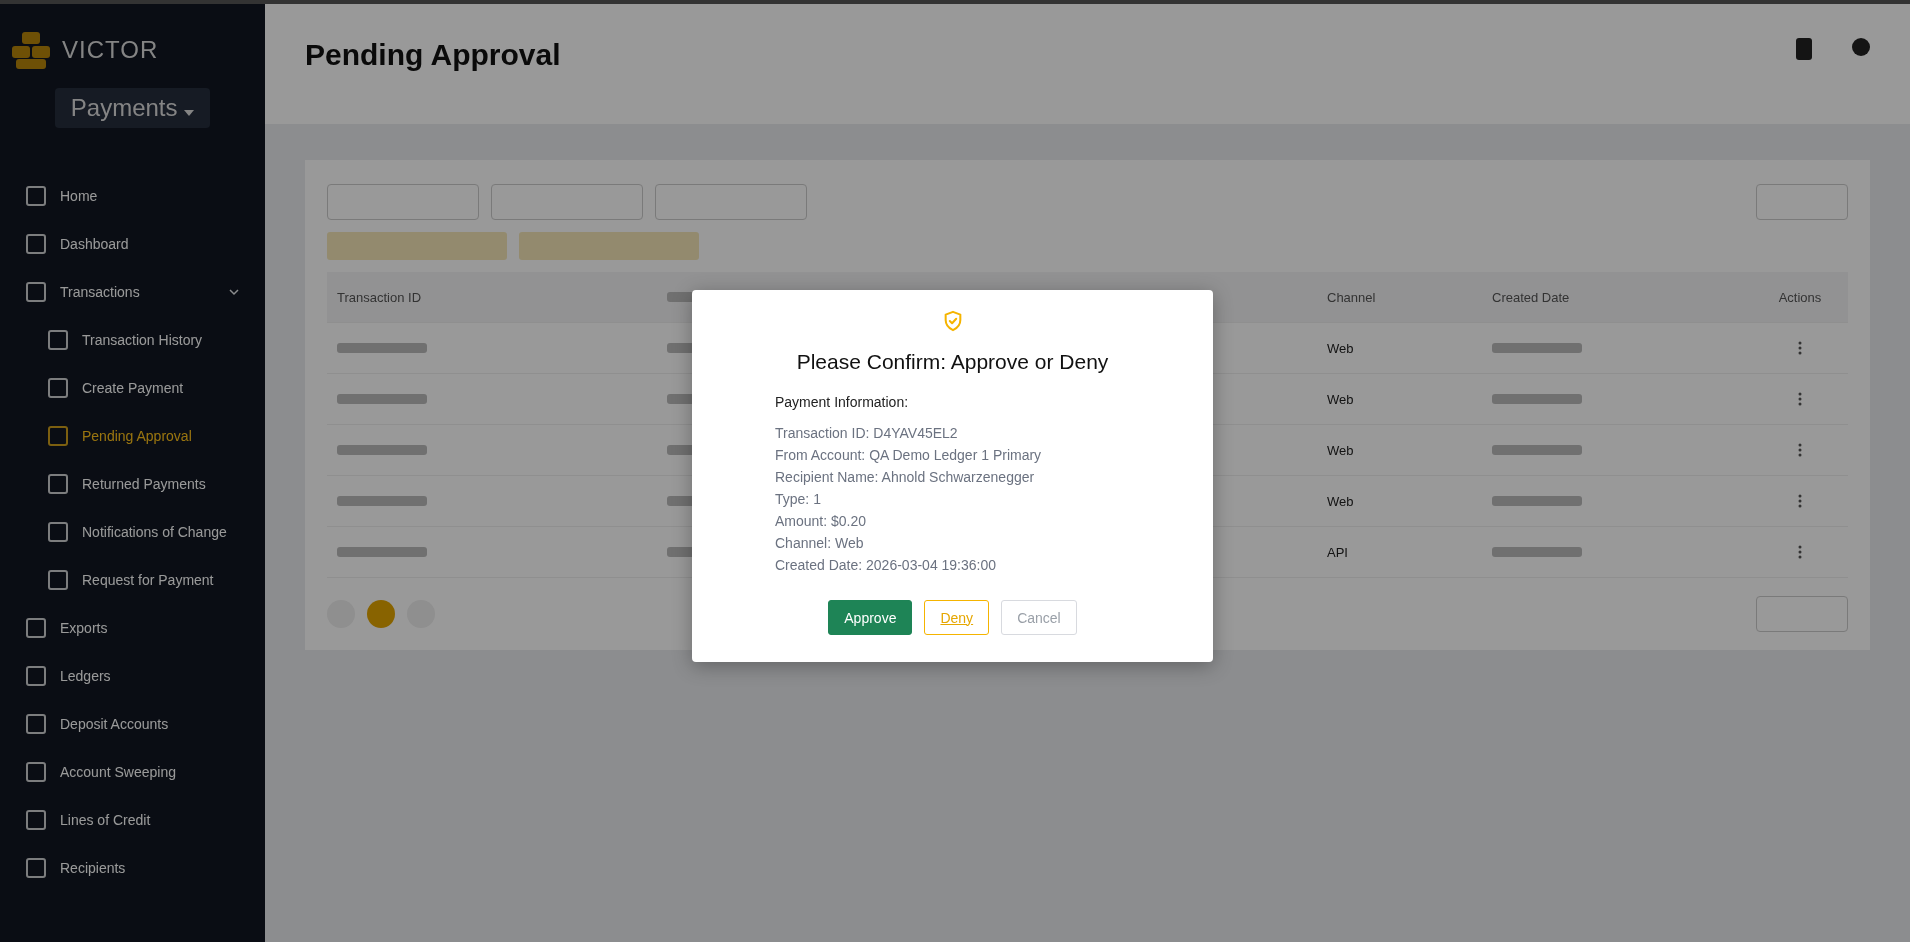 Image resolution: width=1910 pixels, height=942 pixels. What do you see at coordinates (380, 297) in the screenshot?
I see `column-header: Transaction ID` at bounding box center [380, 297].